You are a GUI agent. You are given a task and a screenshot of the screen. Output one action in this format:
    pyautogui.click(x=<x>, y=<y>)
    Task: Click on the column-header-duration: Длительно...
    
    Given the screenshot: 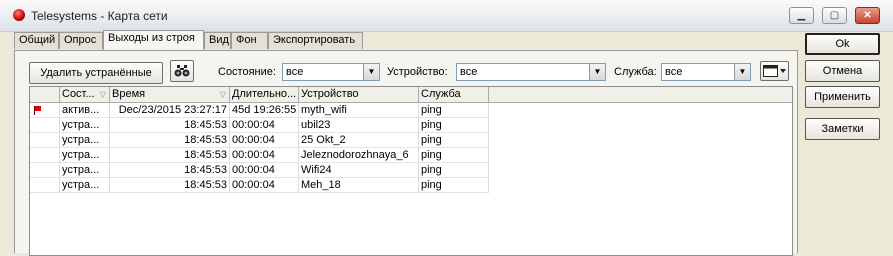 What is the action you would take?
    pyautogui.click(x=264, y=94)
    